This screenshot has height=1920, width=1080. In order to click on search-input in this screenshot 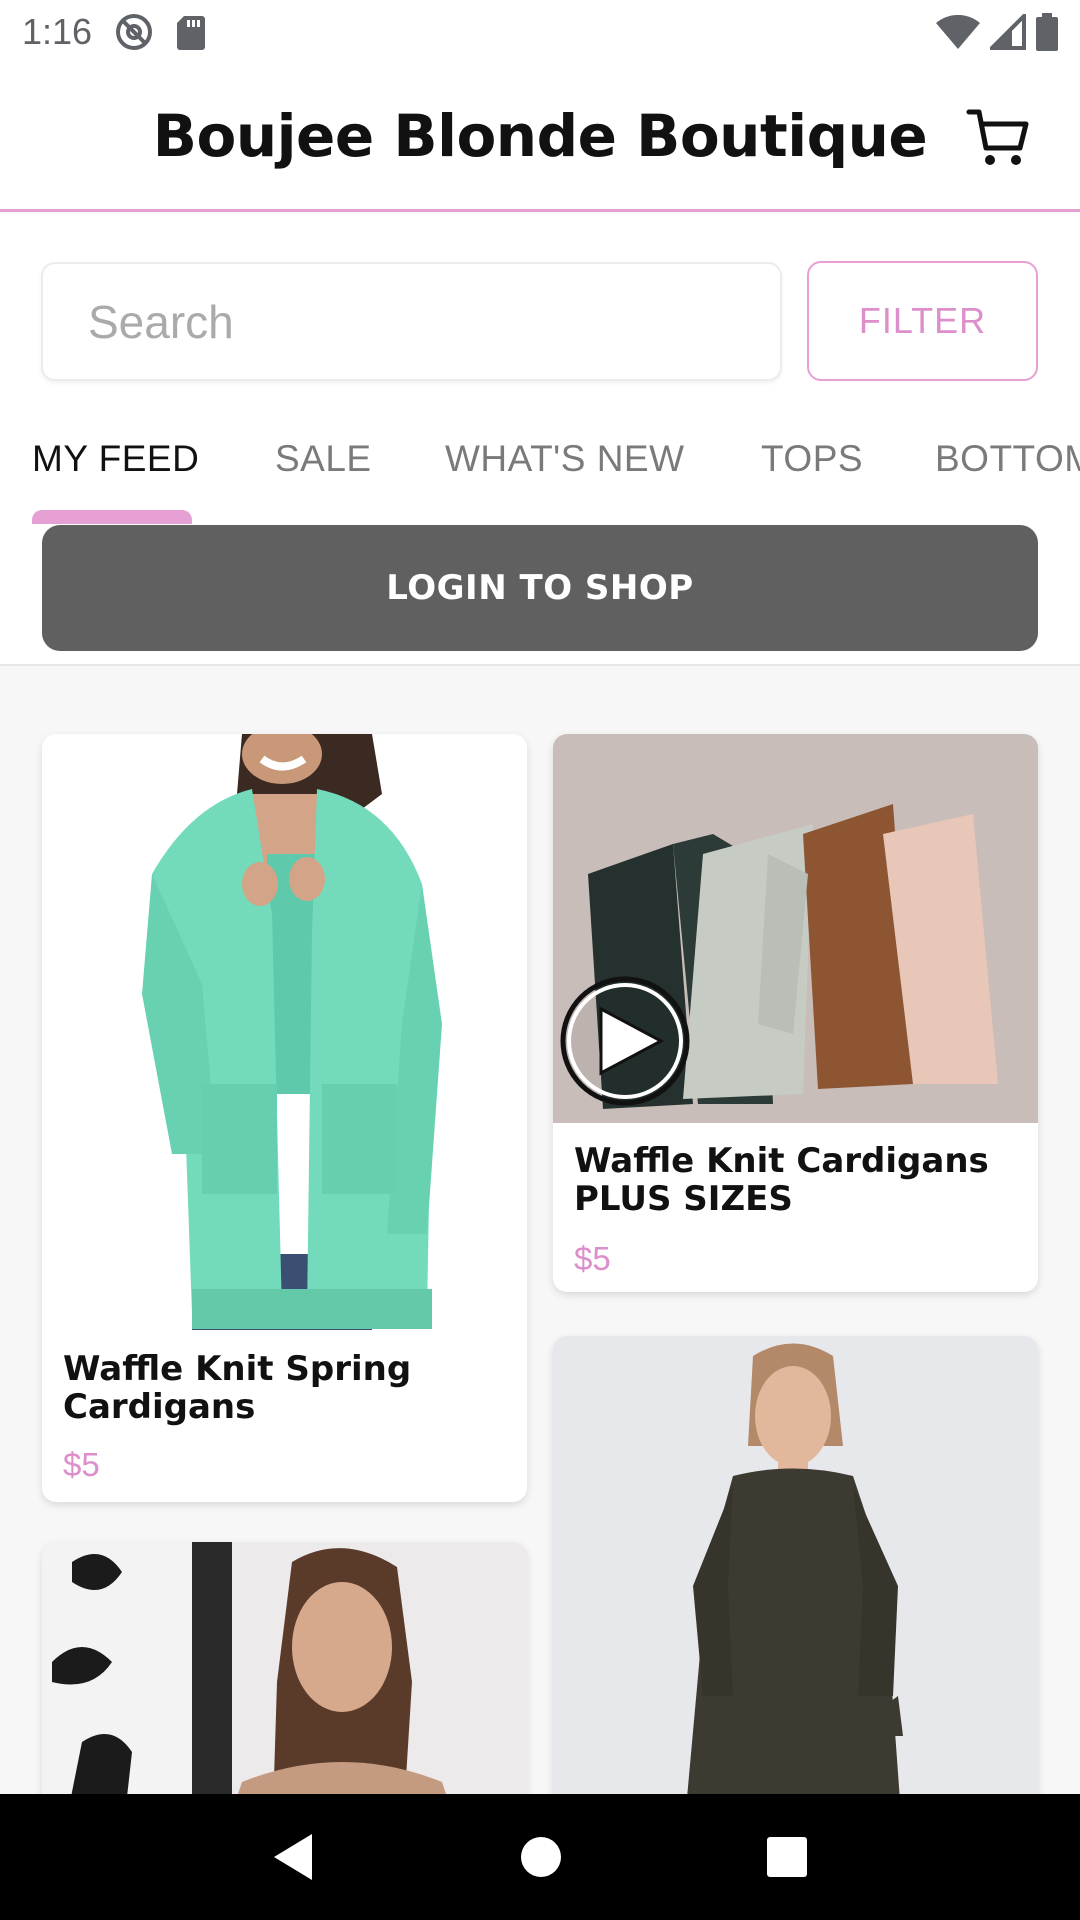, I will do `click(411, 321)`.